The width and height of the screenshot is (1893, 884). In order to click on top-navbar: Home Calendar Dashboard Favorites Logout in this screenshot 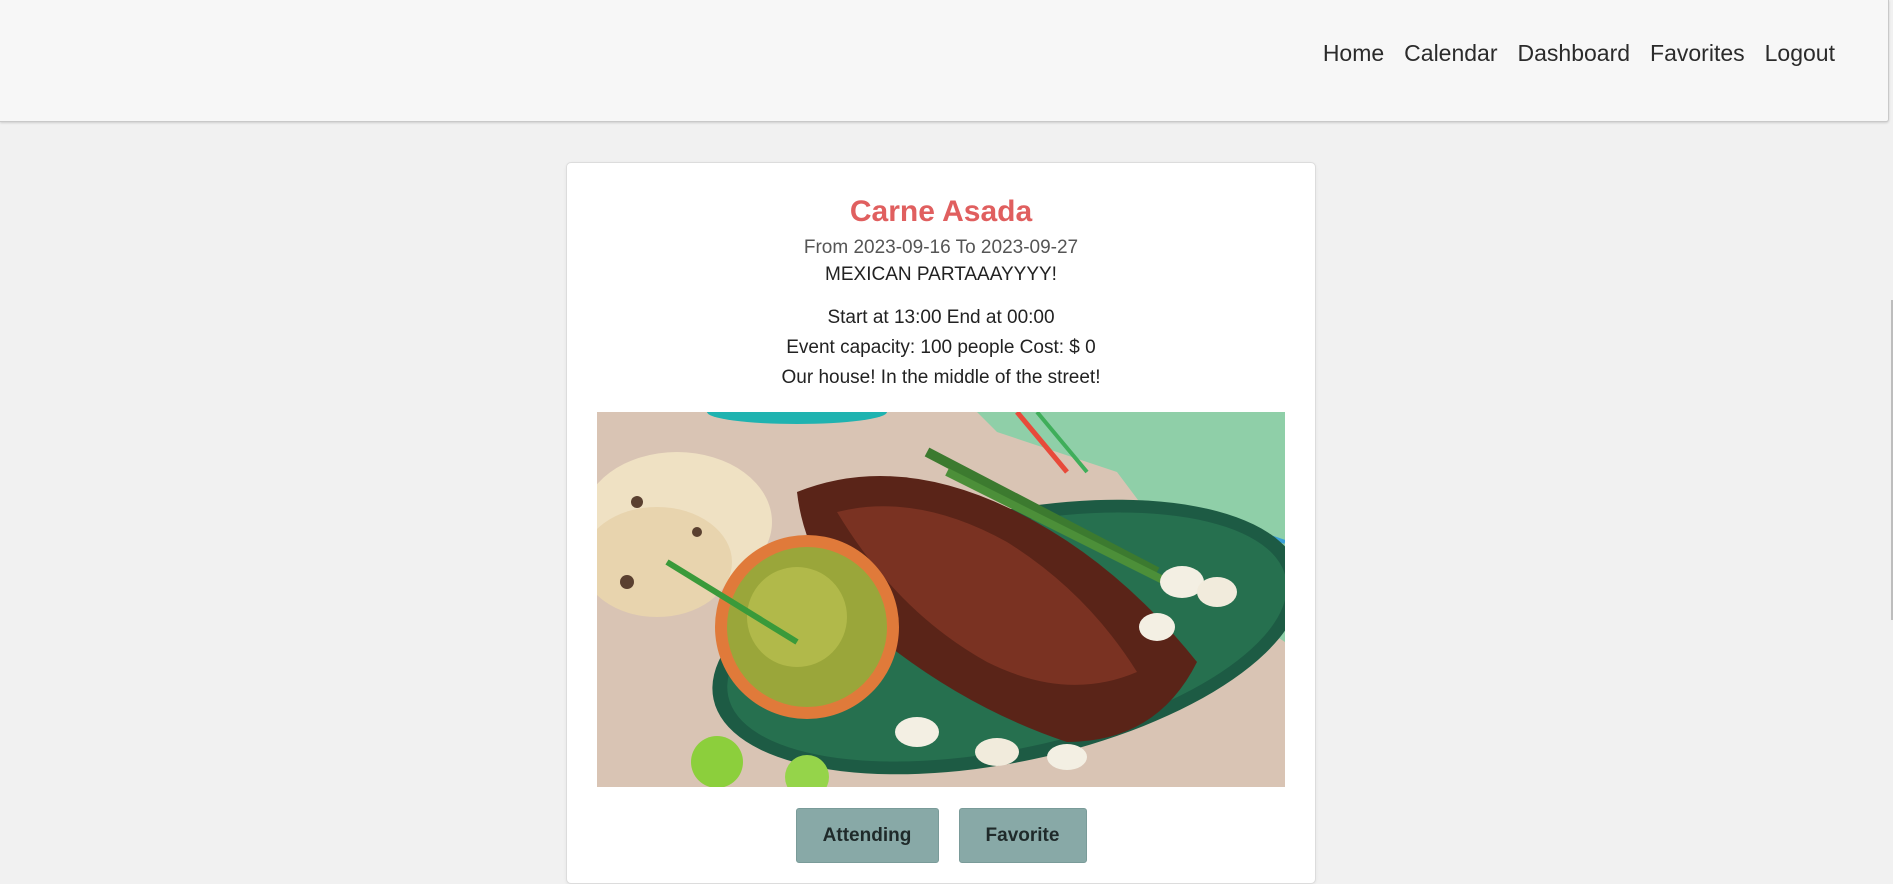, I will do `click(944, 61)`.